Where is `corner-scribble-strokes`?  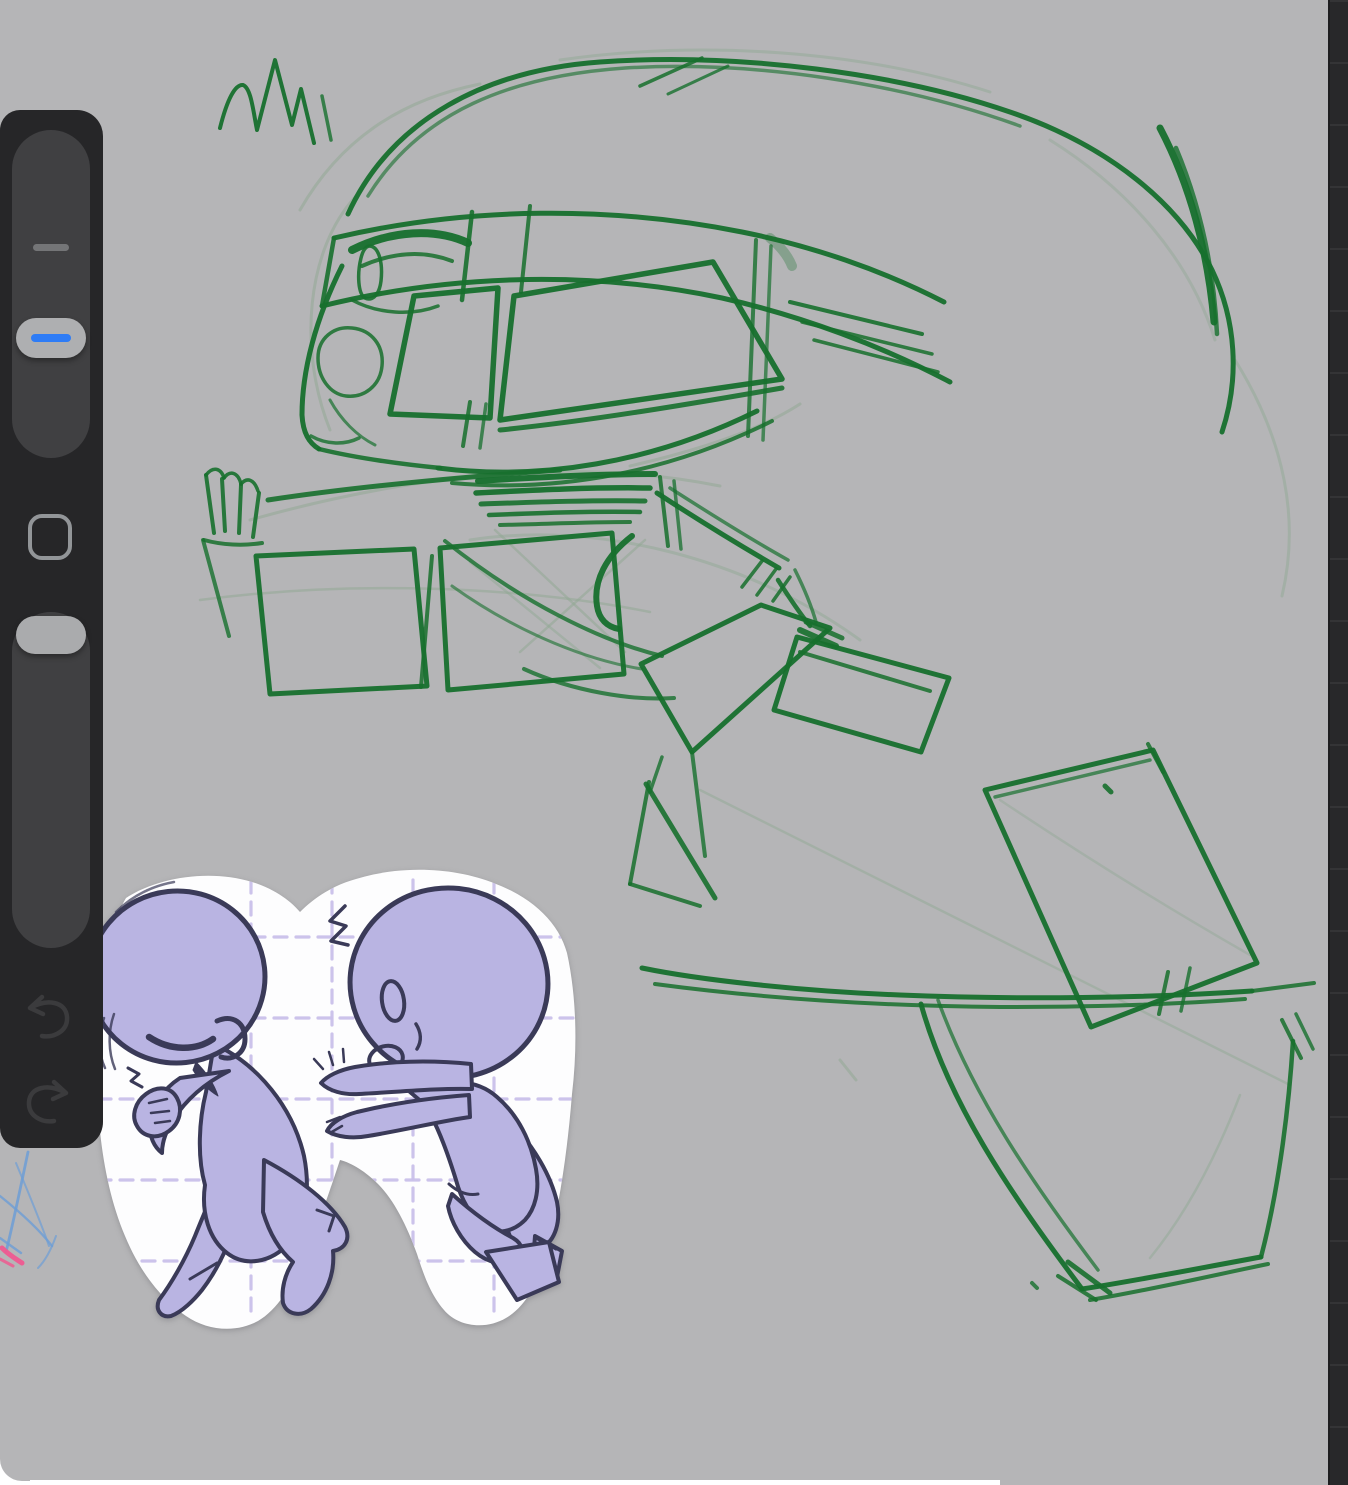
corner-scribble-strokes is located at coordinates (28, 1209).